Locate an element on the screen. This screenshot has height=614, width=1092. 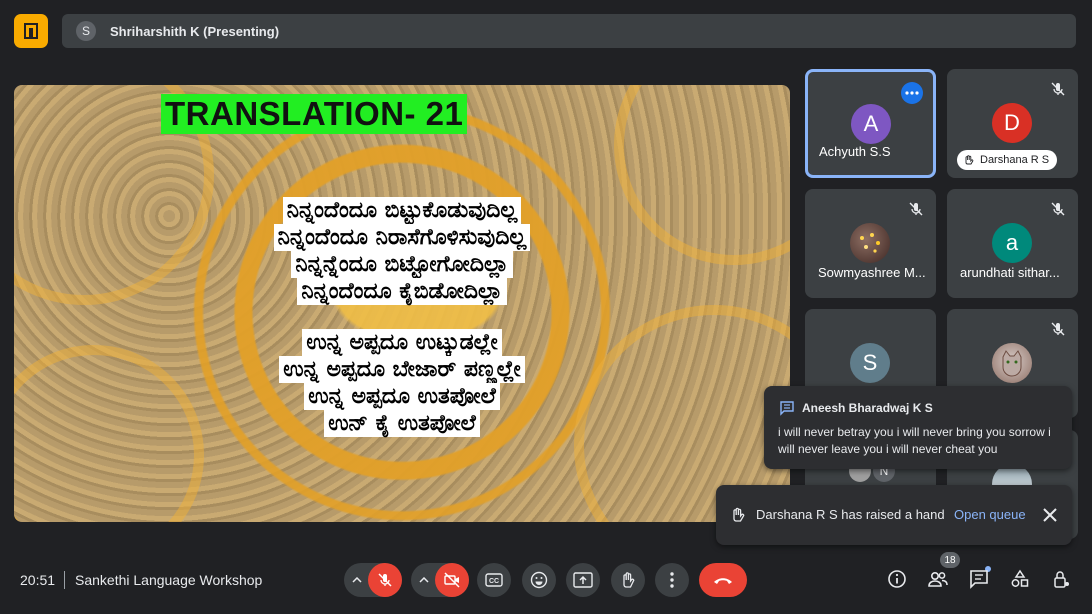
cat-photo-icon is located at coordinates (1012, 363).